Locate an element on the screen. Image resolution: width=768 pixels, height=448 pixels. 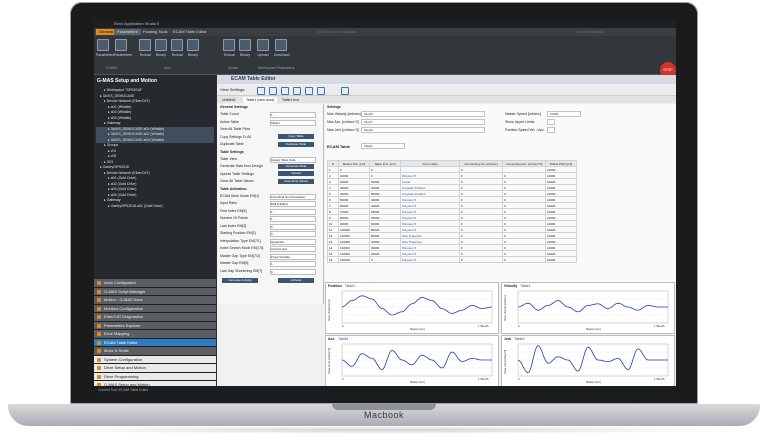
settings-value: Fixed Variable is located at coordinates (293, 256).